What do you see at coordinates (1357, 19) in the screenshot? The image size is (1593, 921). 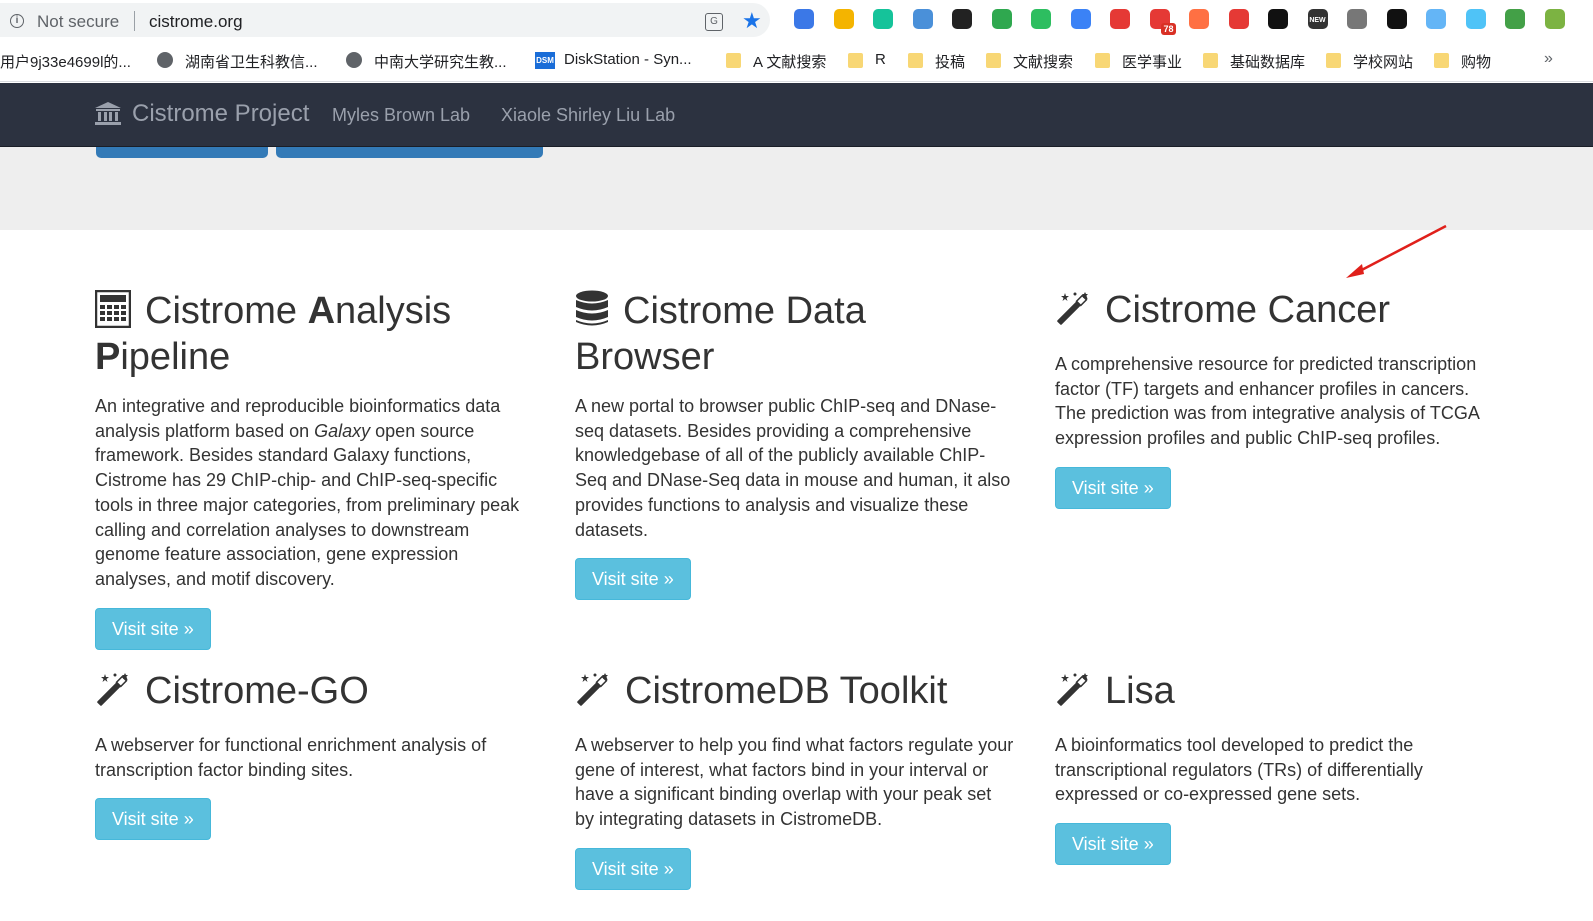 I see `brain-icon` at bounding box center [1357, 19].